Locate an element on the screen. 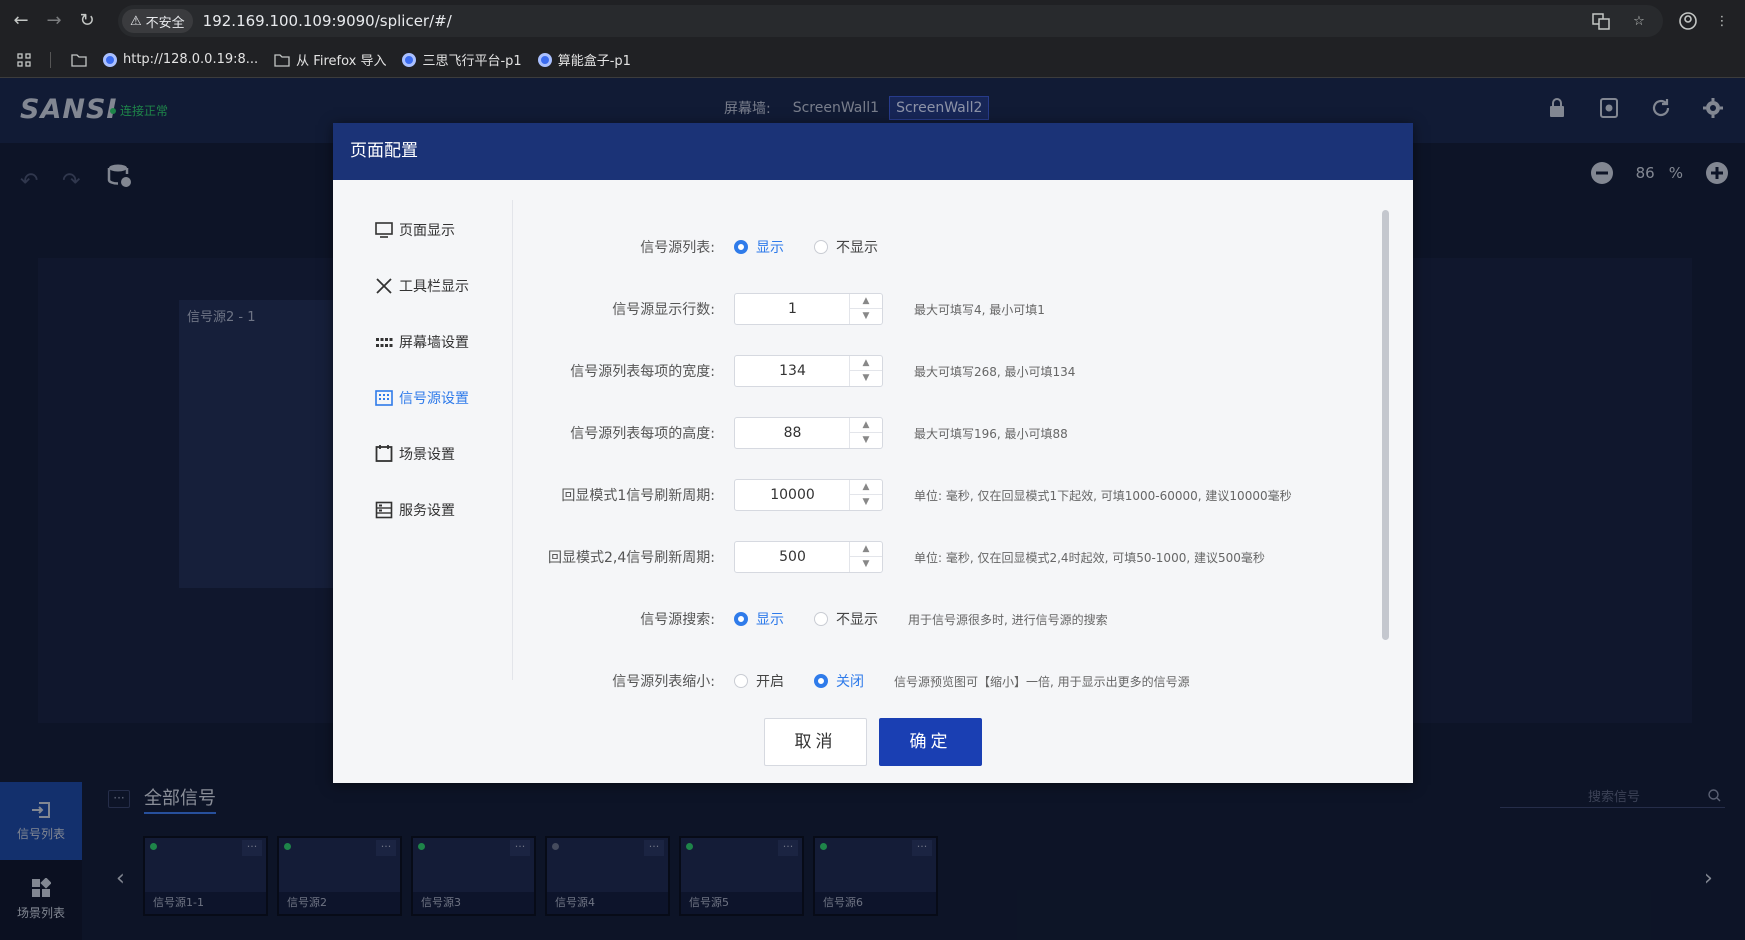 The image size is (1745, 940). bookmark-item: 三思飞行平台-p1 is located at coordinates (462, 59).